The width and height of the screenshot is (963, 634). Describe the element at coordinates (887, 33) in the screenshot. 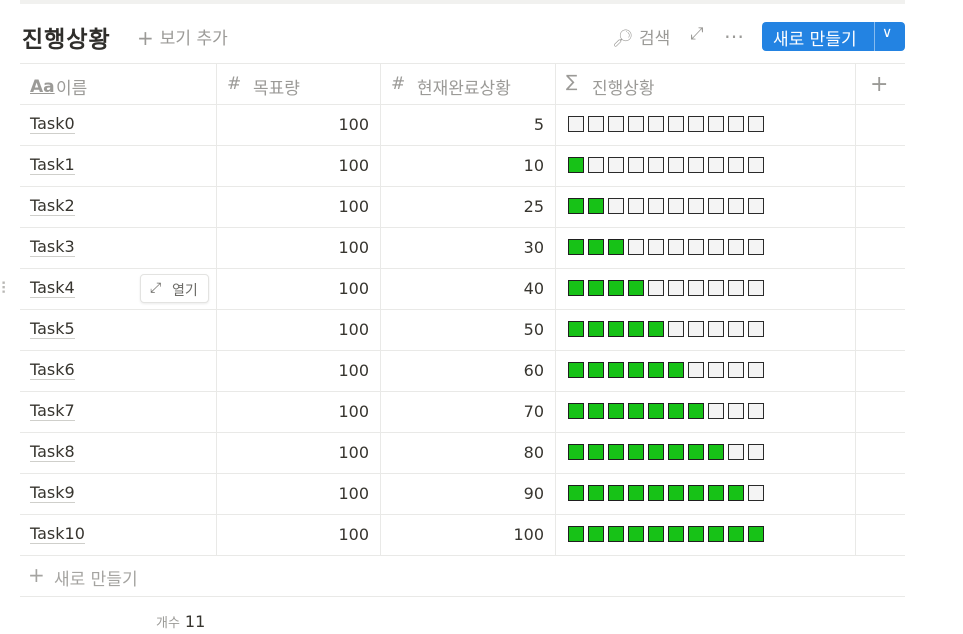

I see `chevron-down-icon: ∨` at that location.